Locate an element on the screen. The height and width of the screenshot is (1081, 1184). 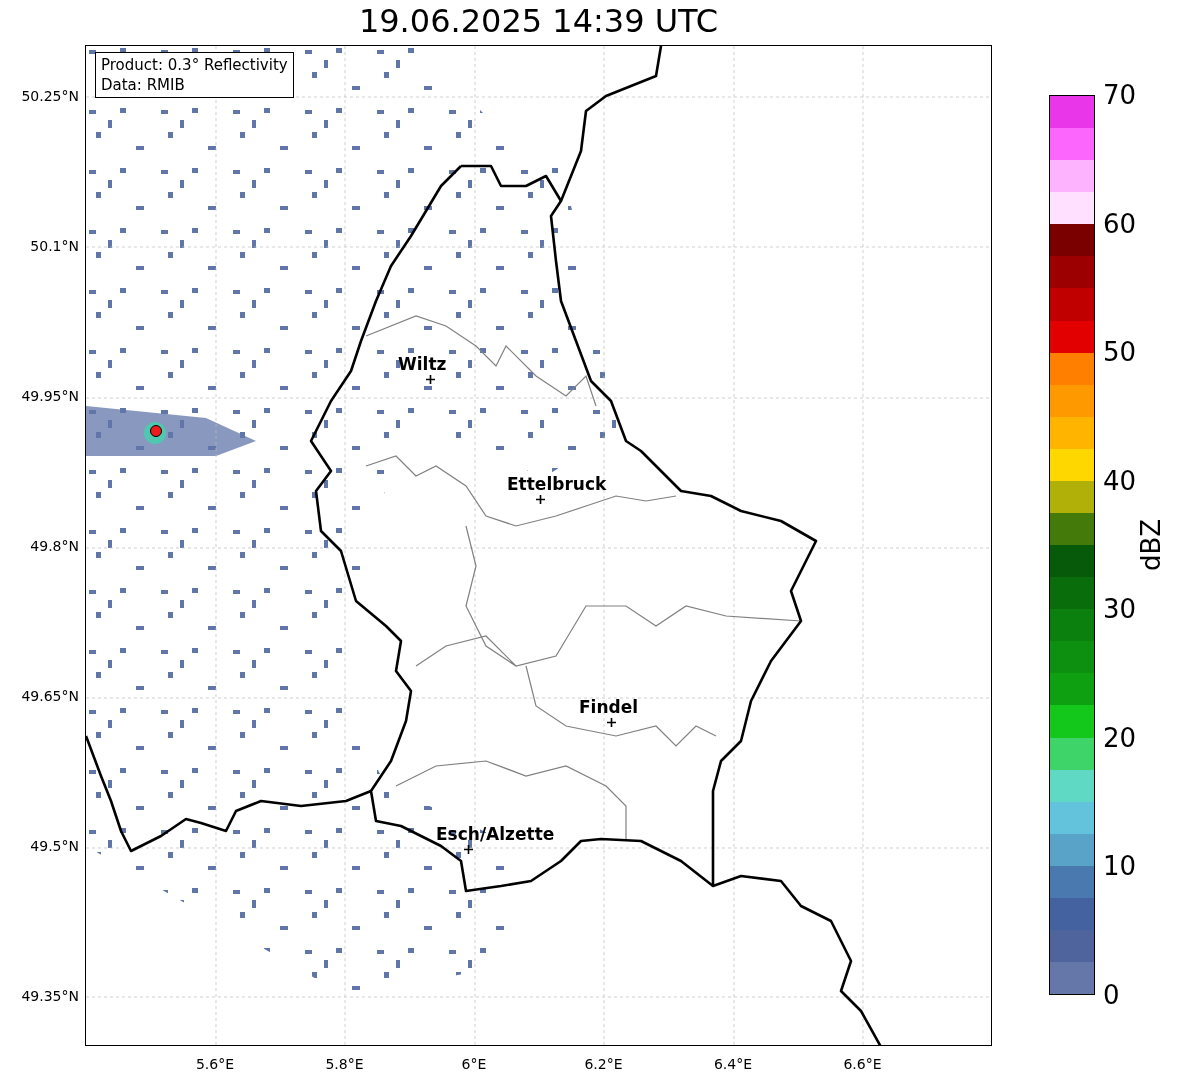
city-label: Wiltz is located at coordinates (422, 364).